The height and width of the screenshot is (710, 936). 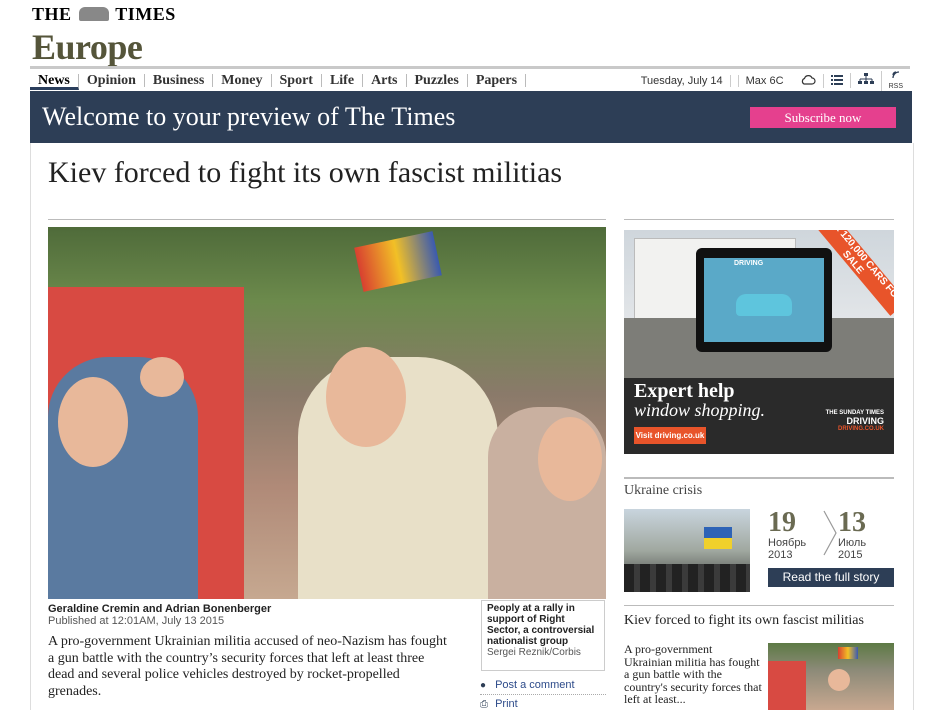 I want to click on ukraine-section-divider, so click(x=759, y=478).